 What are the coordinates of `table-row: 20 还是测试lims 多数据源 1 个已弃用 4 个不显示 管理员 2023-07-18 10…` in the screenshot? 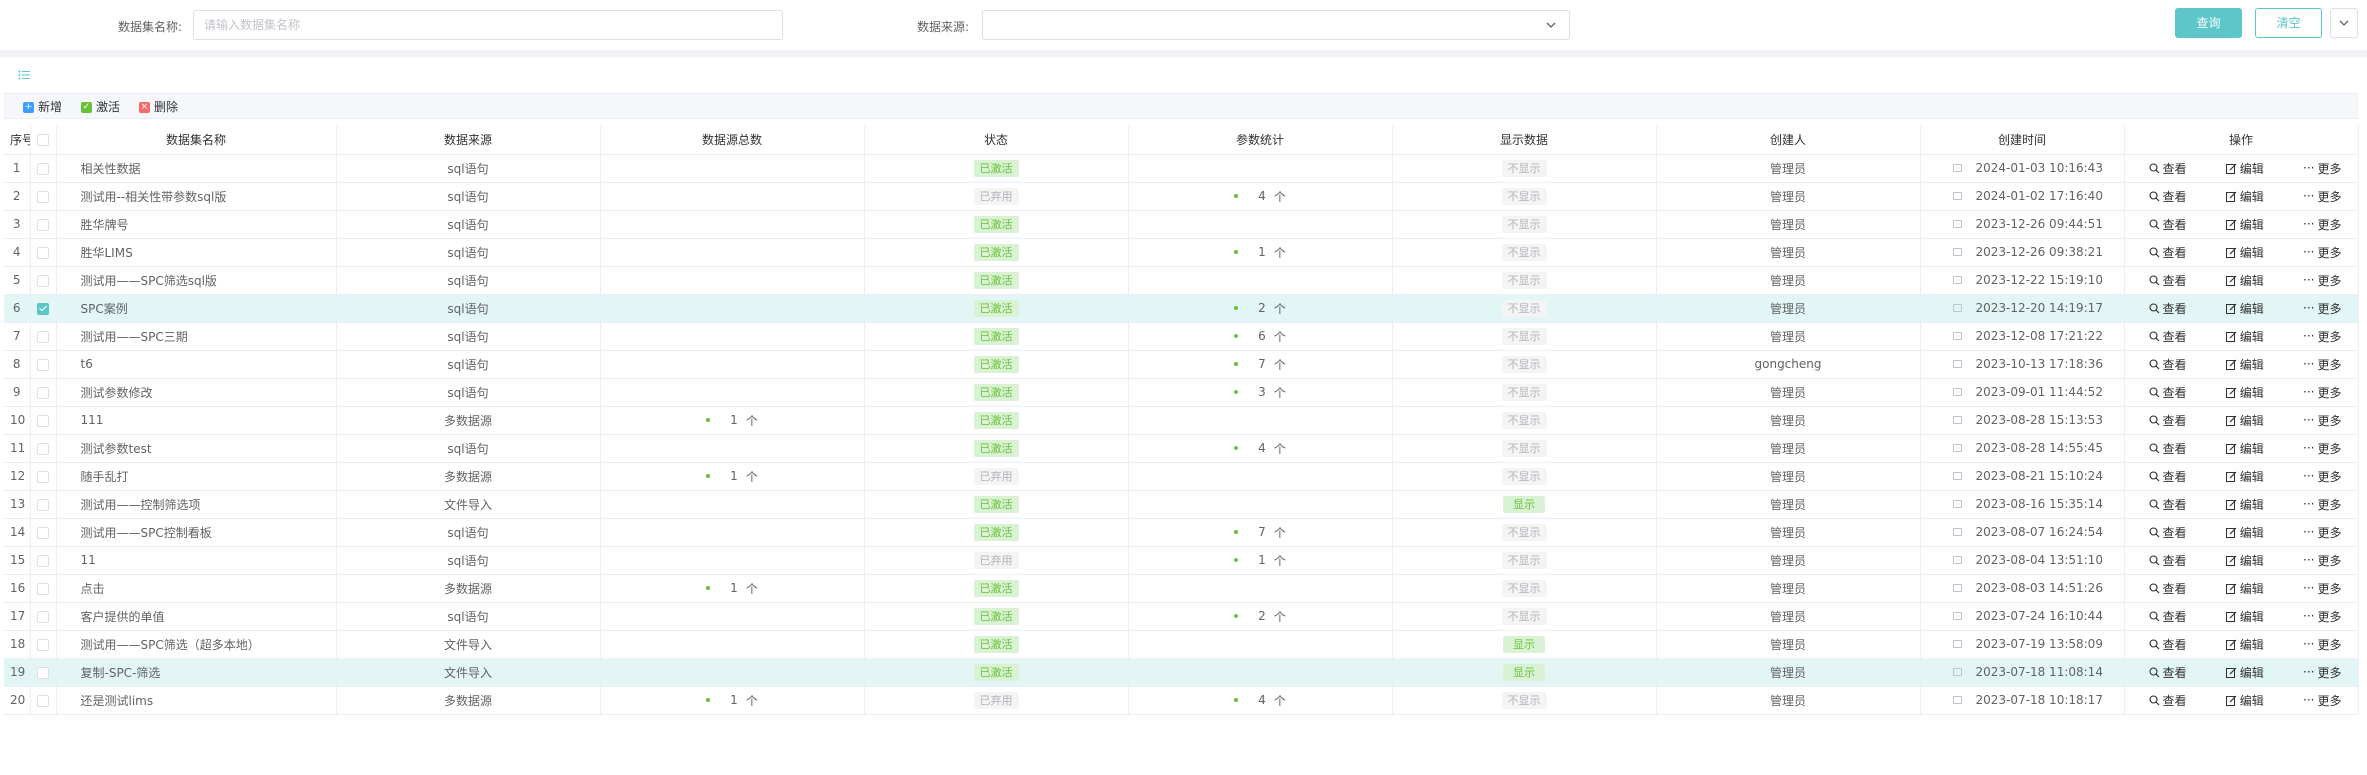 It's located at (1181, 700).